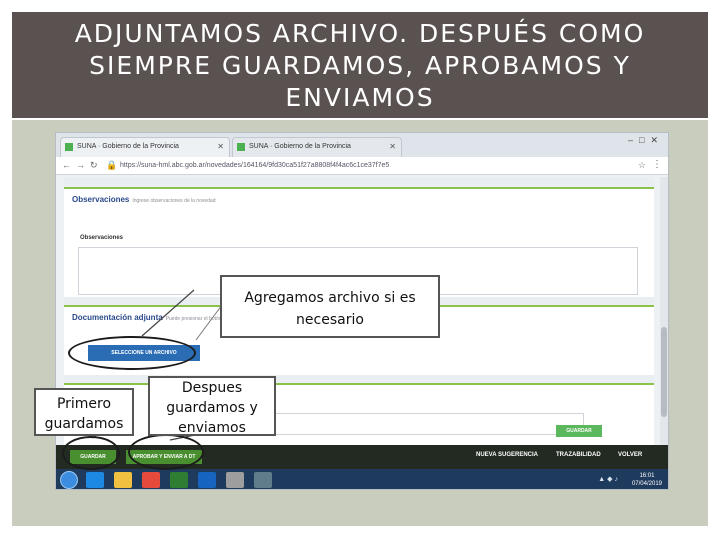 The width and height of the screenshot is (720, 540). Describe the element at coordinates (207, 480) in the screenshot. I see `word-icon` at that location.